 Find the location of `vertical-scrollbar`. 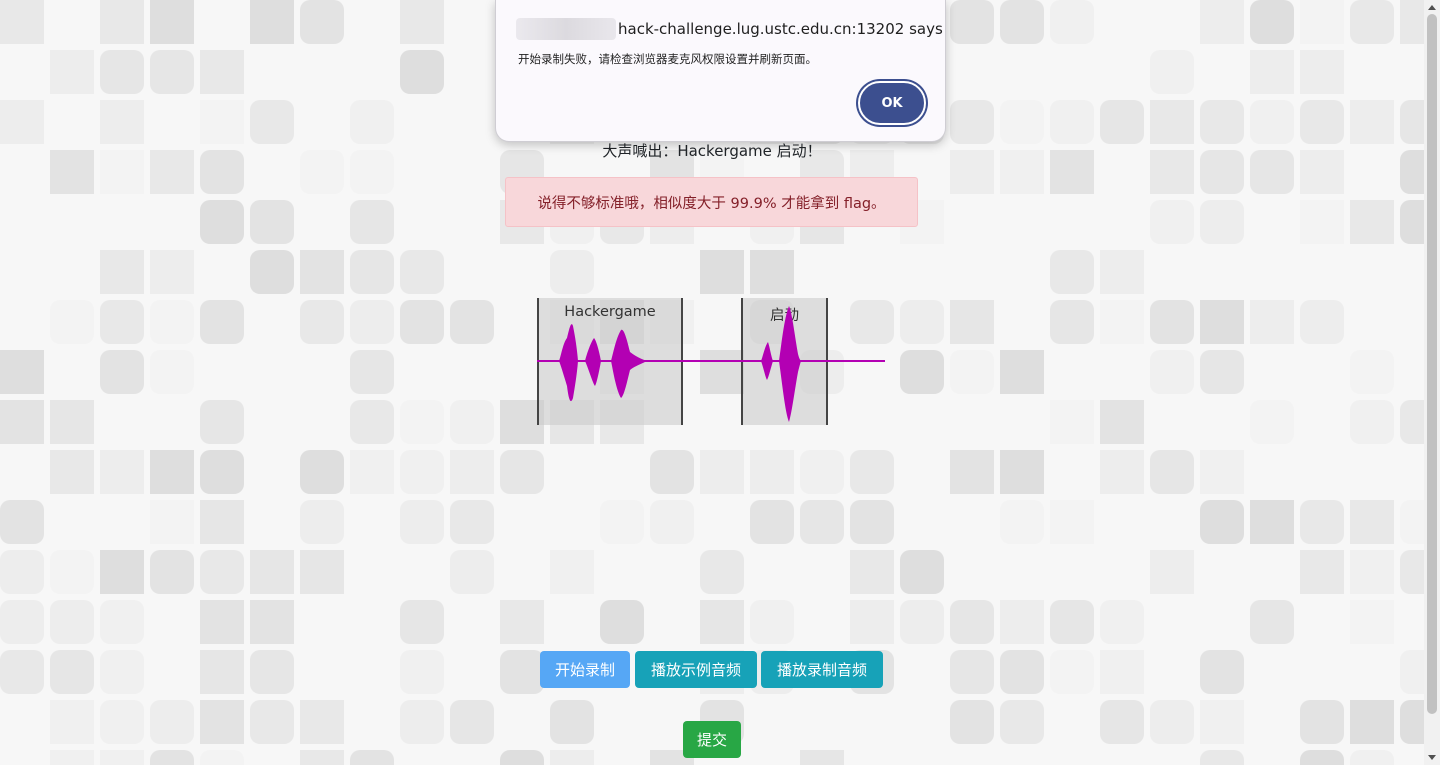

vertical-scrollbar is located at coordinates (1432, 382).